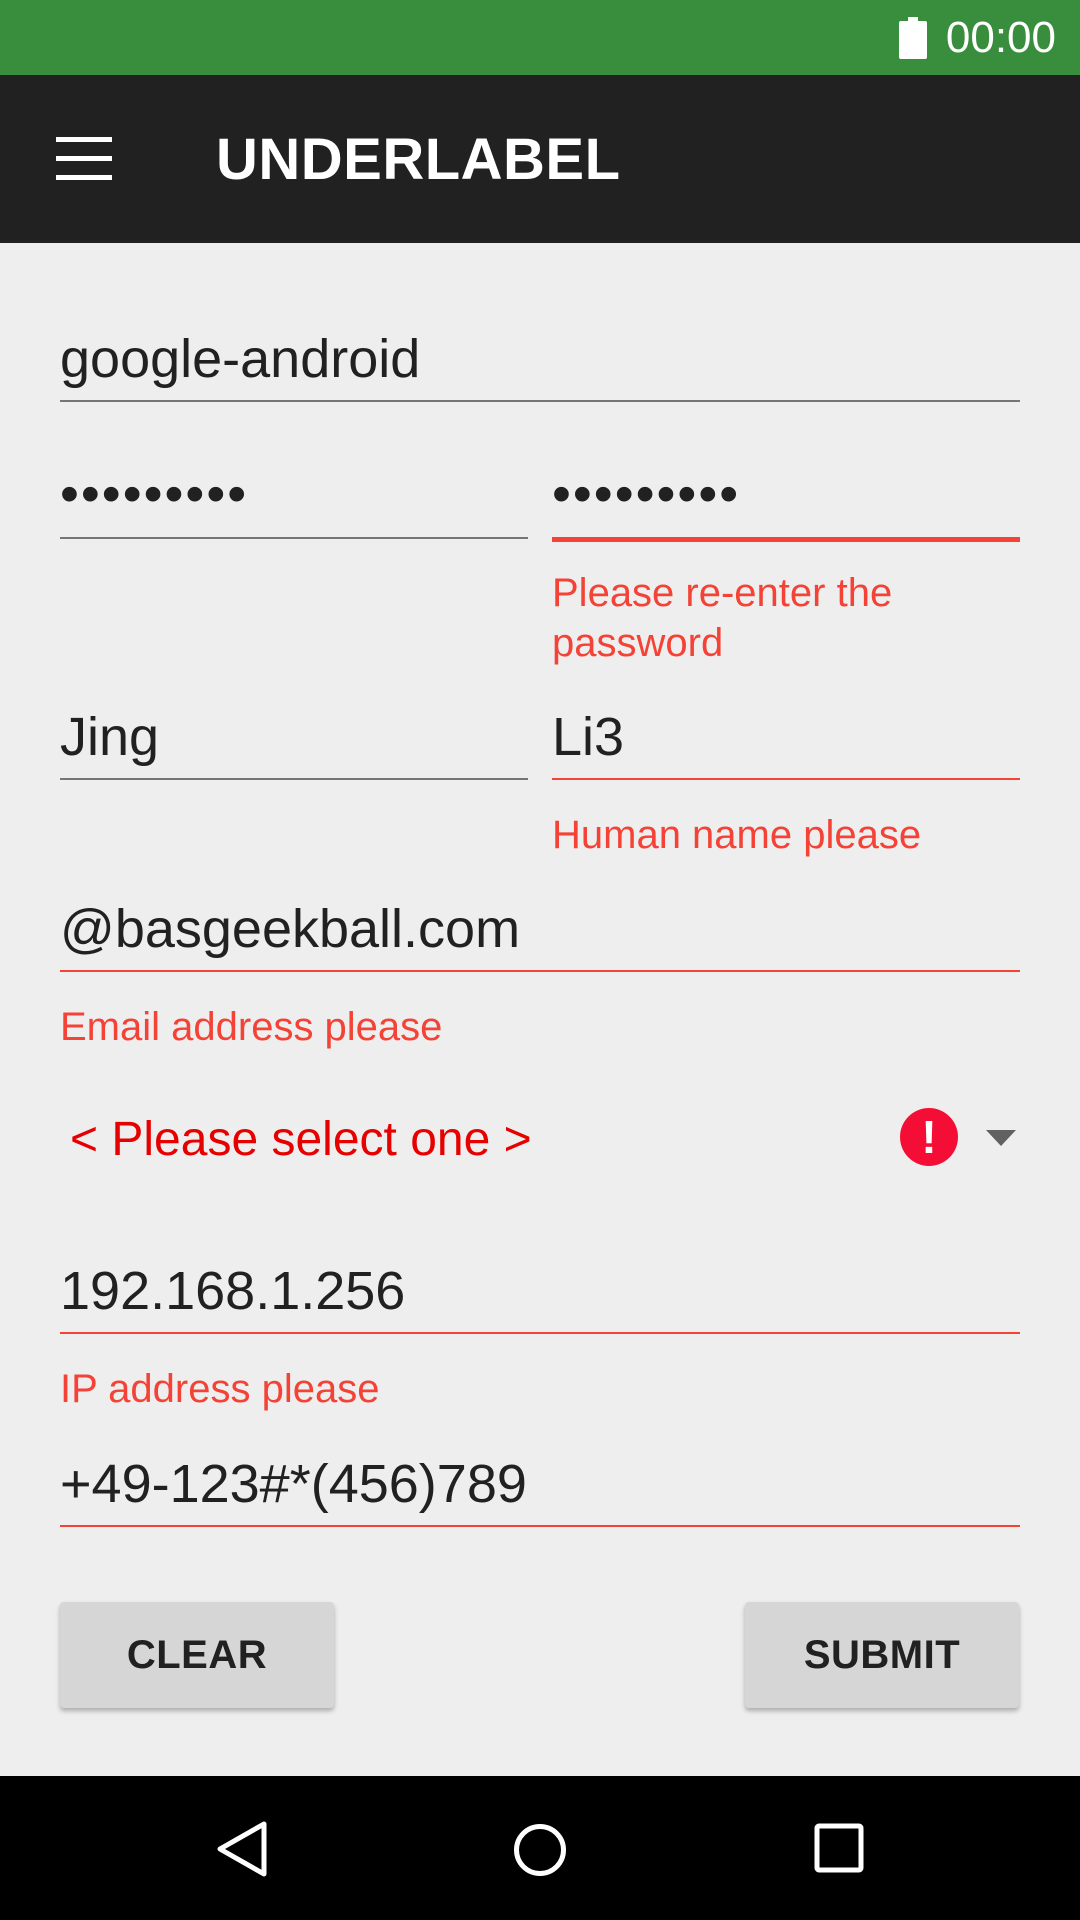 This screenshot has height=1920, width=1080. I want to click on phone-value: +49-123#*(456)789, so click(293, 1484).